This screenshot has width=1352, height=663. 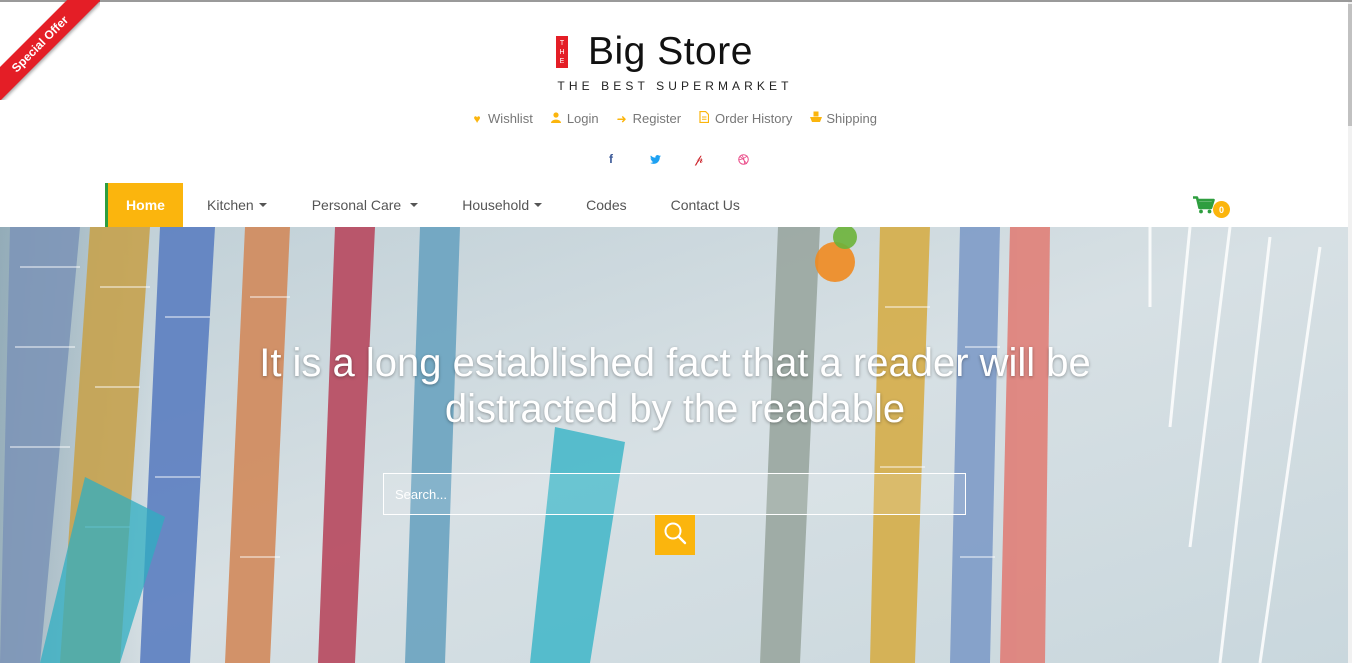 I want to click on logo-tag-letter: H, so click(x=562, y=52).